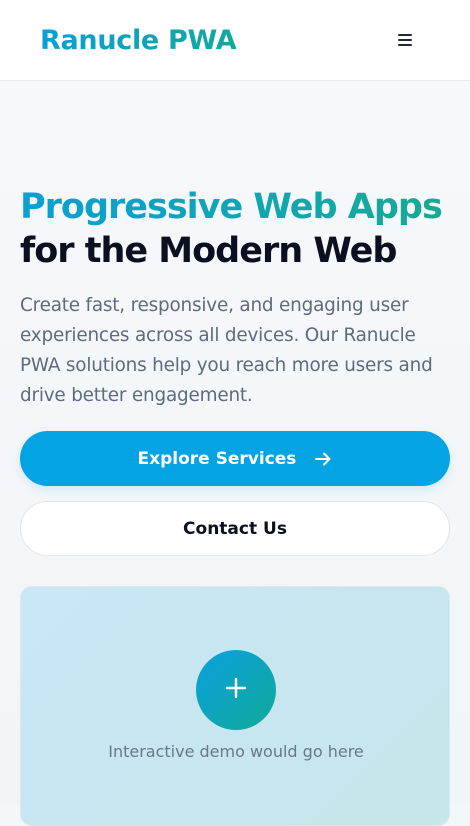 This screenshot has width=470, height=826. I want to click on app-header: Ranucle PWA, so click(235, 40).